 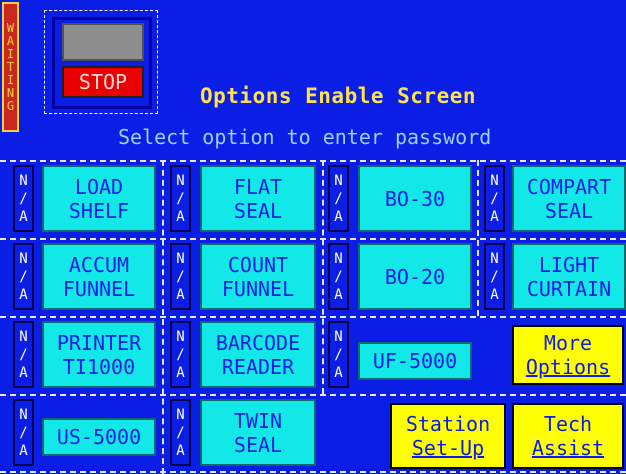 I want to click on tech-assist-button: Tech Assist, so click(x=568, y=436).